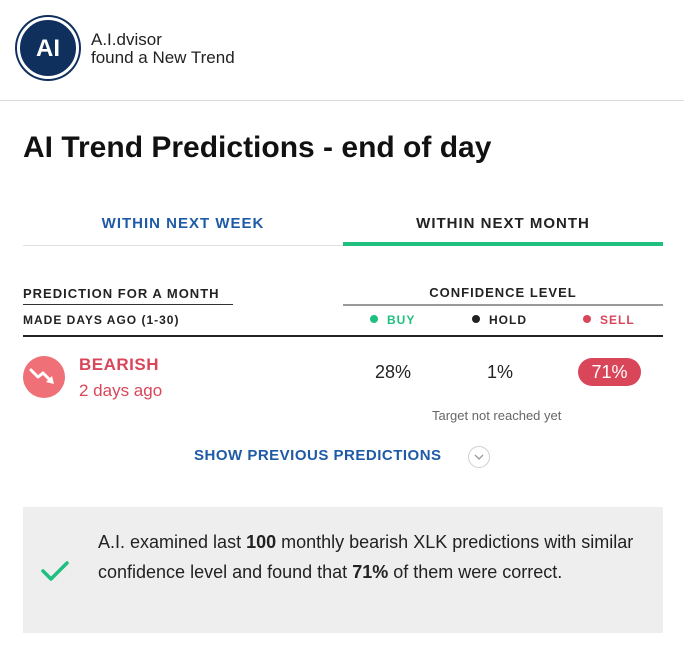  I want to click on summary-part3: of them were correct., so click(475, 572).